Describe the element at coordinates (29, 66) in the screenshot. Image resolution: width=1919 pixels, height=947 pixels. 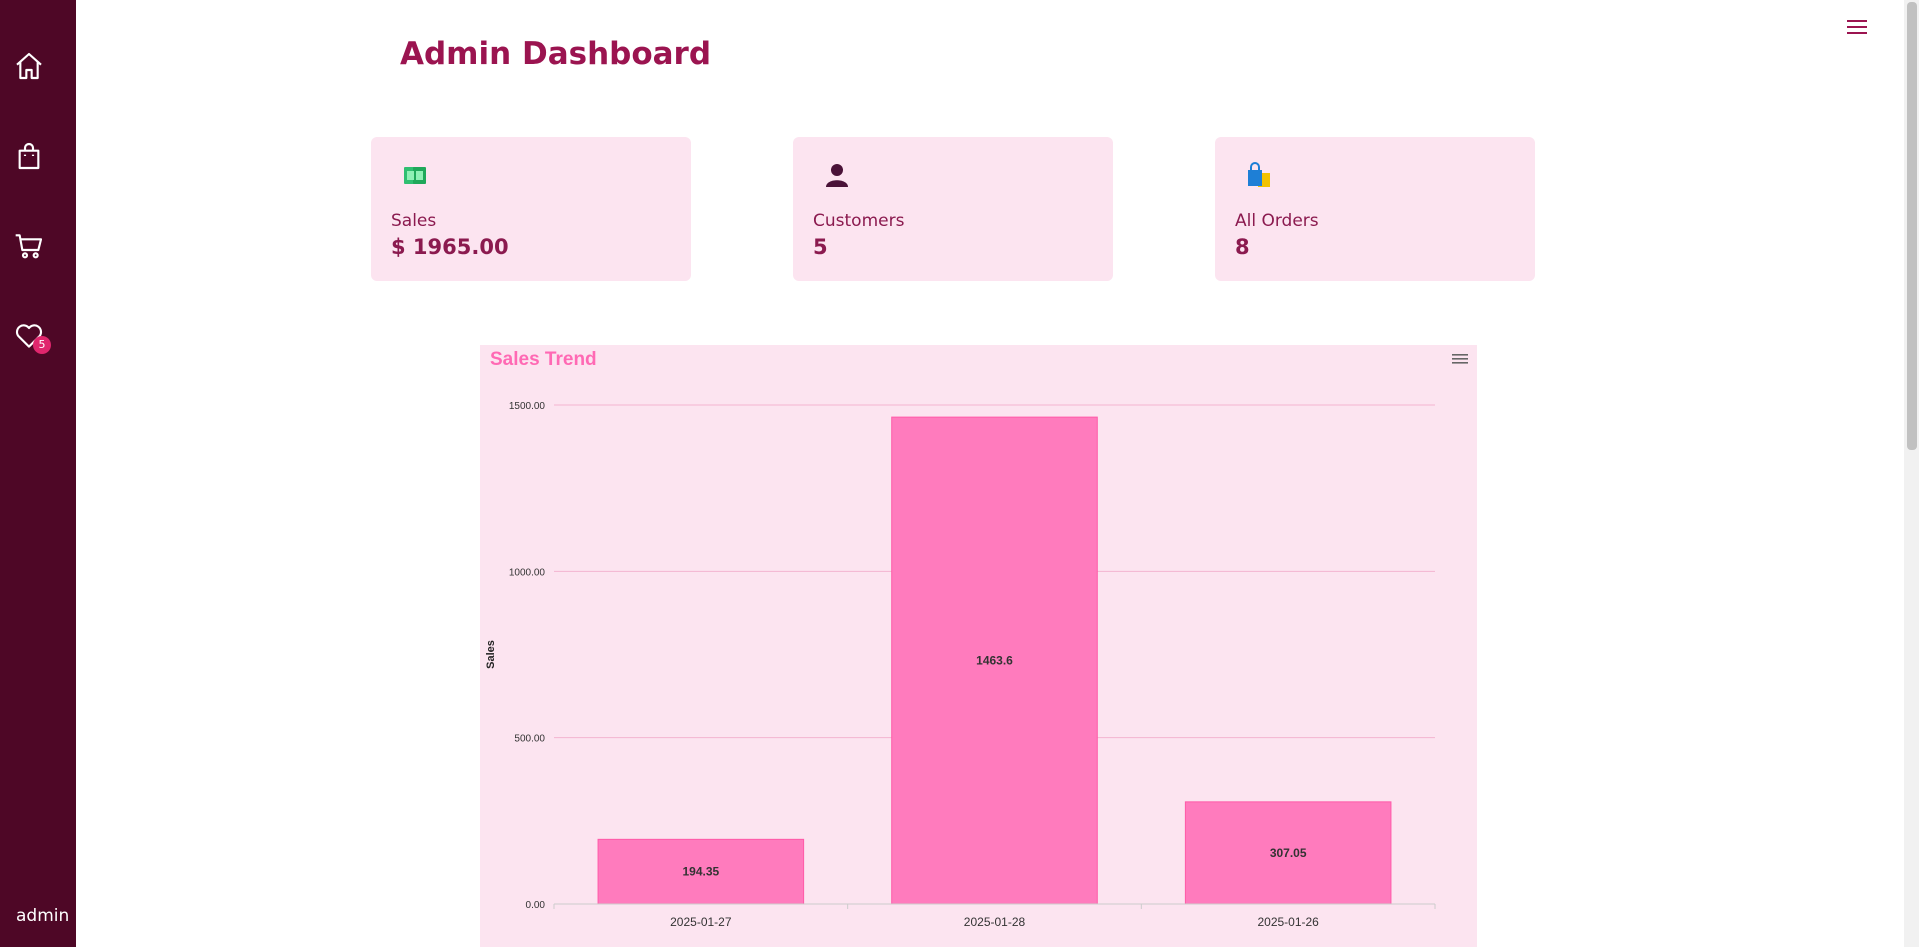
I see `home-icon` at that location.